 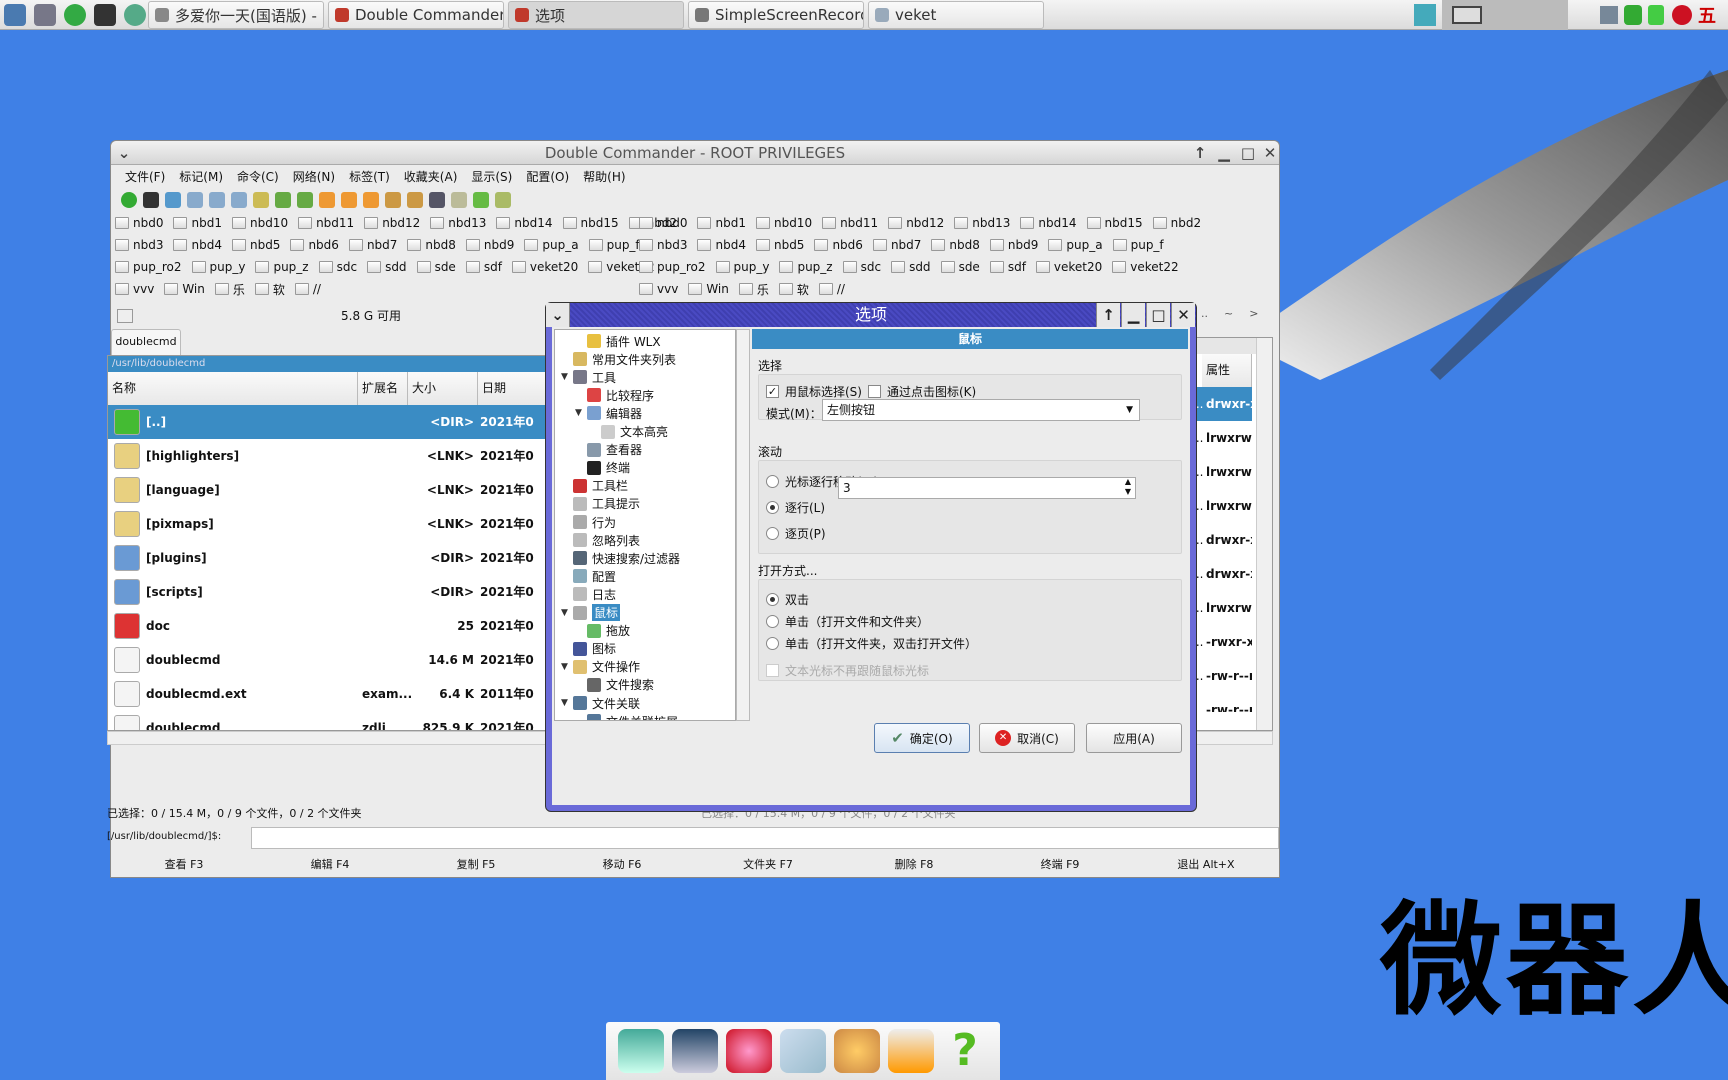 What do you see at coordinates (987, 488) in the screenshot?
I see `lines-spinbox: 3 ▲ ▼` at bounding box center [987, 488].